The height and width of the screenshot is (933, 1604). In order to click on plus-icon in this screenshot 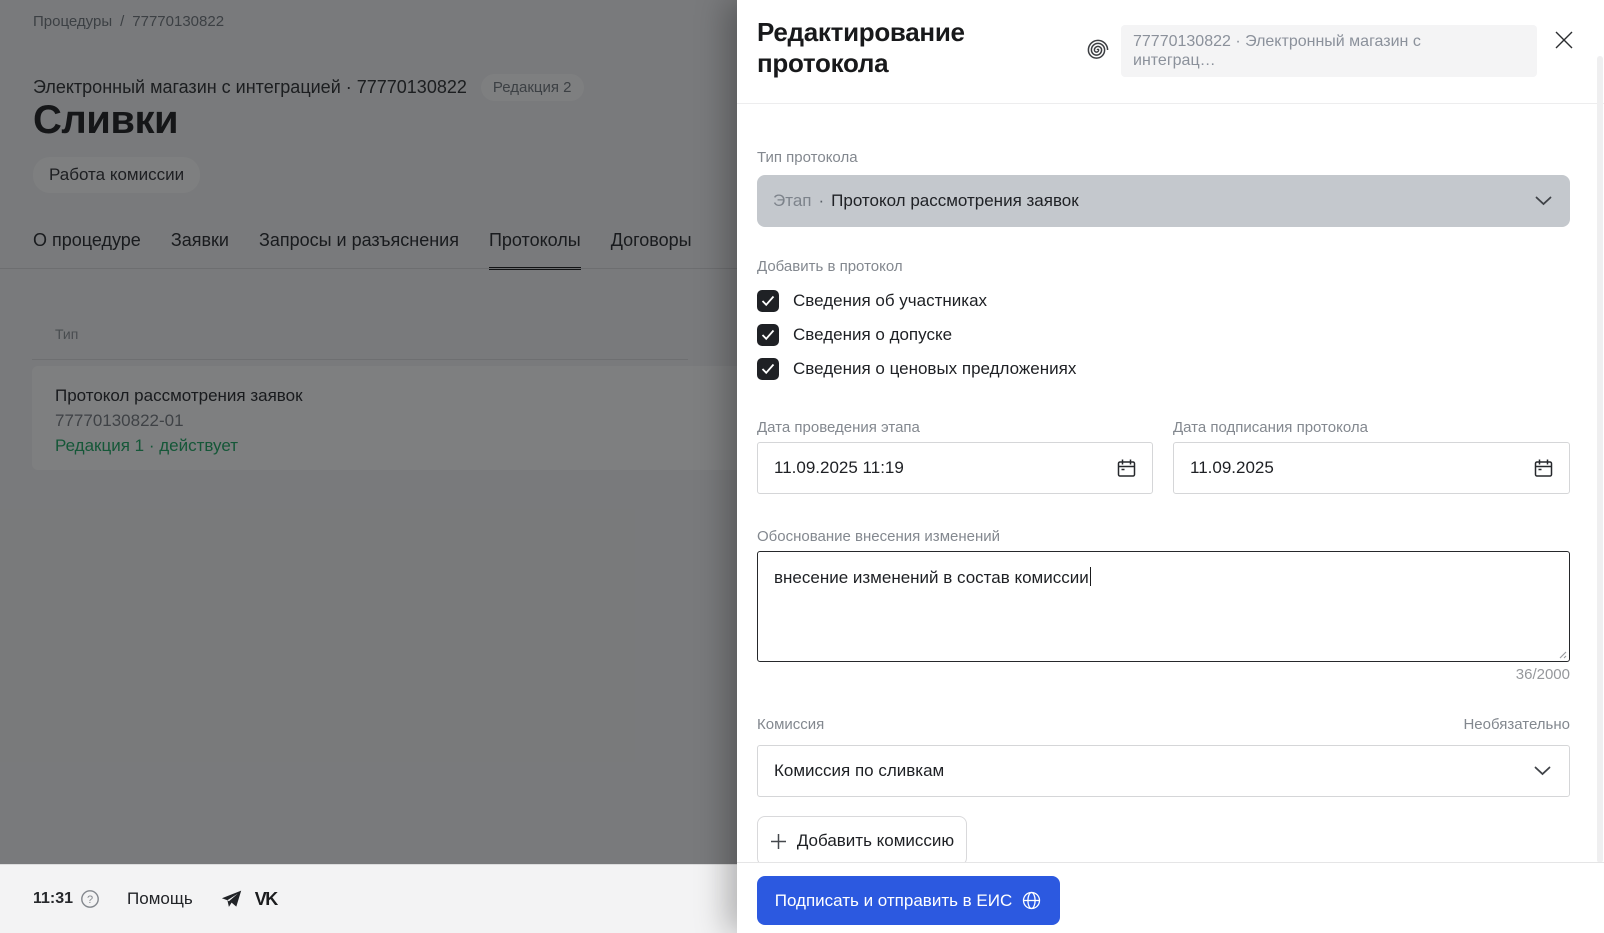, I will do `click(778, 841)`.